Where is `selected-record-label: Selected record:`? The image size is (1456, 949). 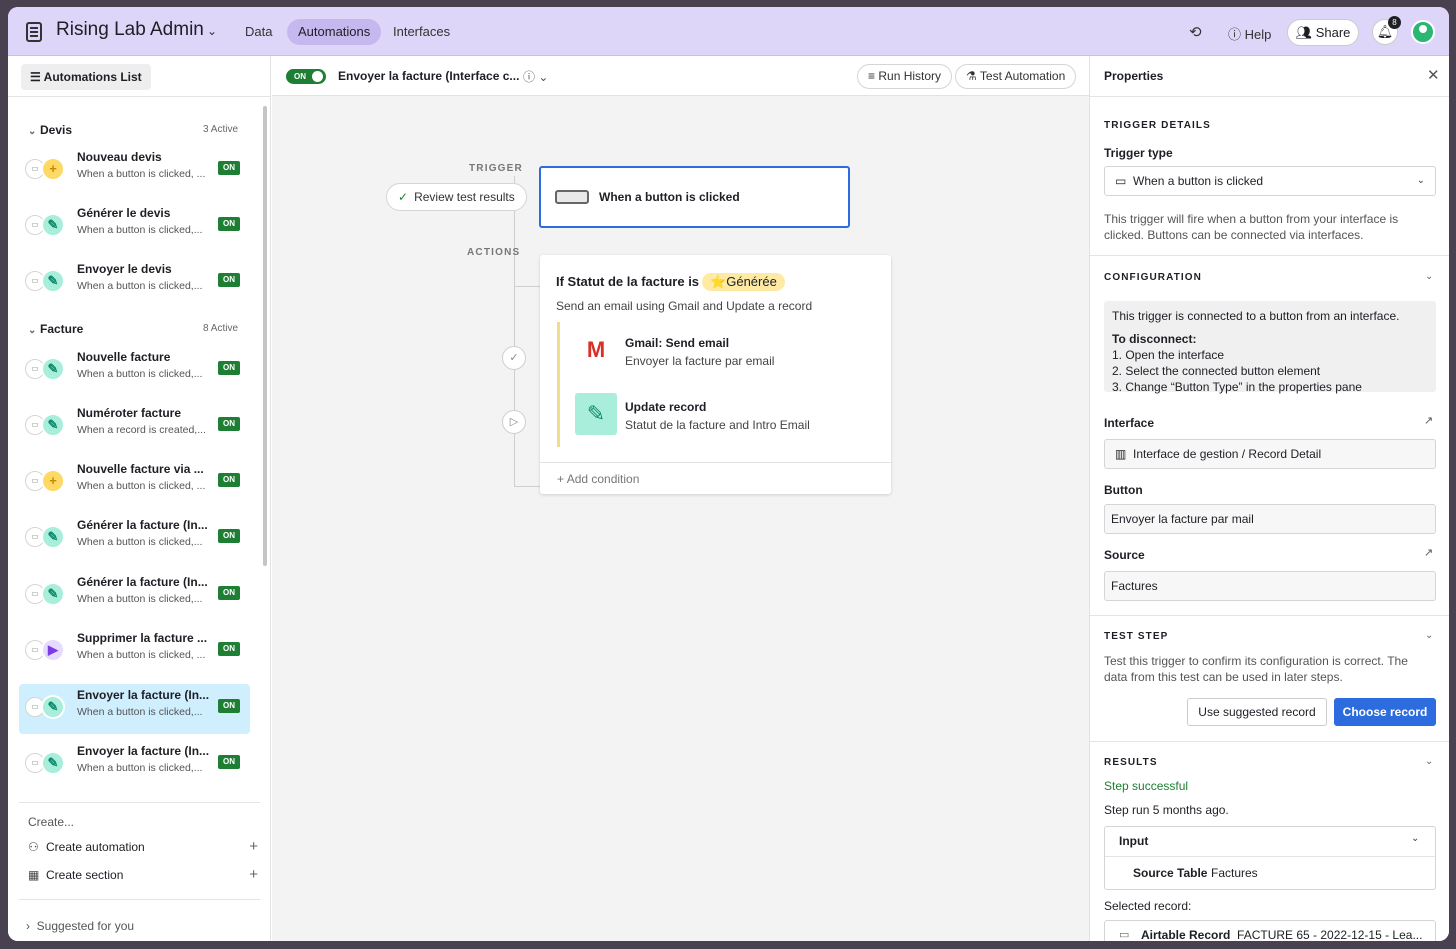 selected-record-label: Selected record: is located at coordinates (1148, 906).